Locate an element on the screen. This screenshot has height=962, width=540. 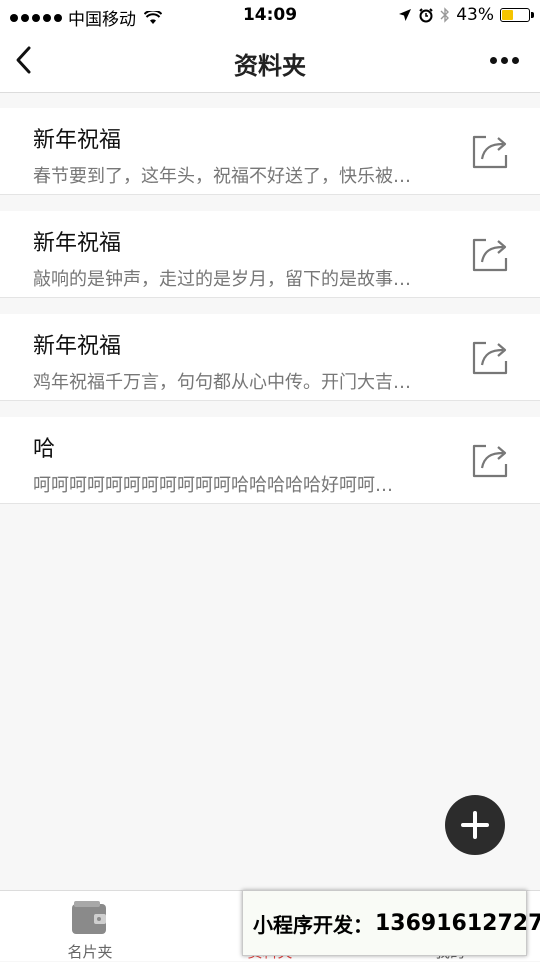
alarm-icon is located at coordinates (426, 15).